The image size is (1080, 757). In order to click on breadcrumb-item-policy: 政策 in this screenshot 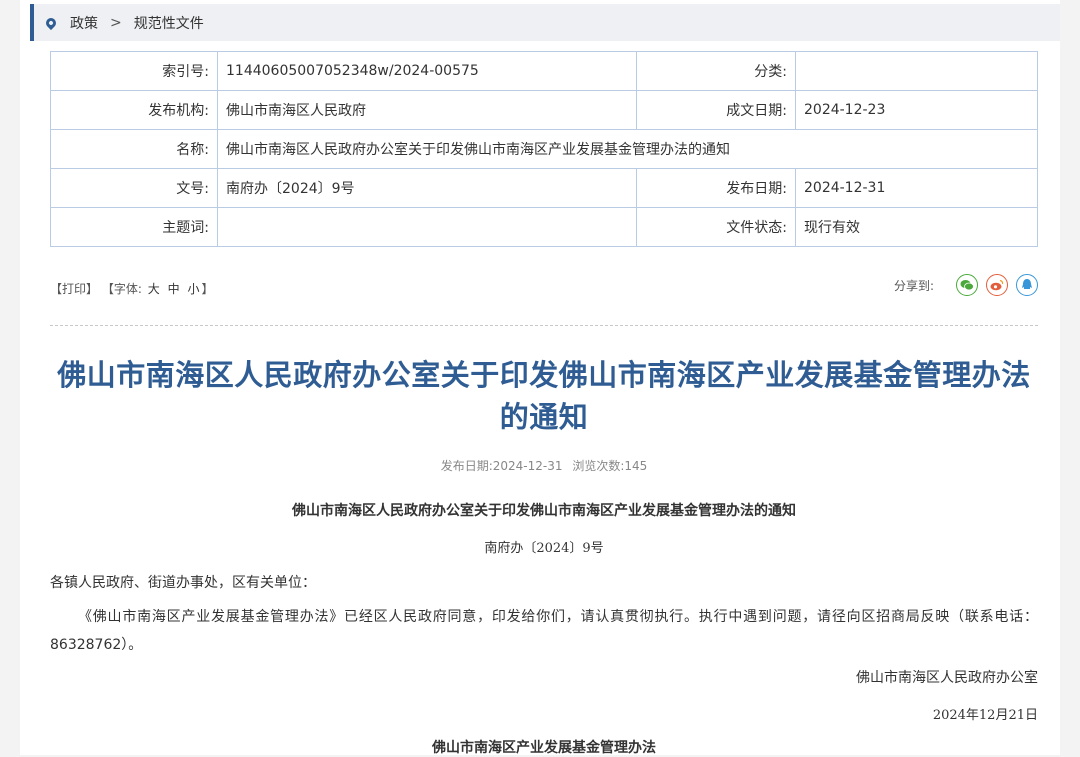, I will do `click(84, 23)`.